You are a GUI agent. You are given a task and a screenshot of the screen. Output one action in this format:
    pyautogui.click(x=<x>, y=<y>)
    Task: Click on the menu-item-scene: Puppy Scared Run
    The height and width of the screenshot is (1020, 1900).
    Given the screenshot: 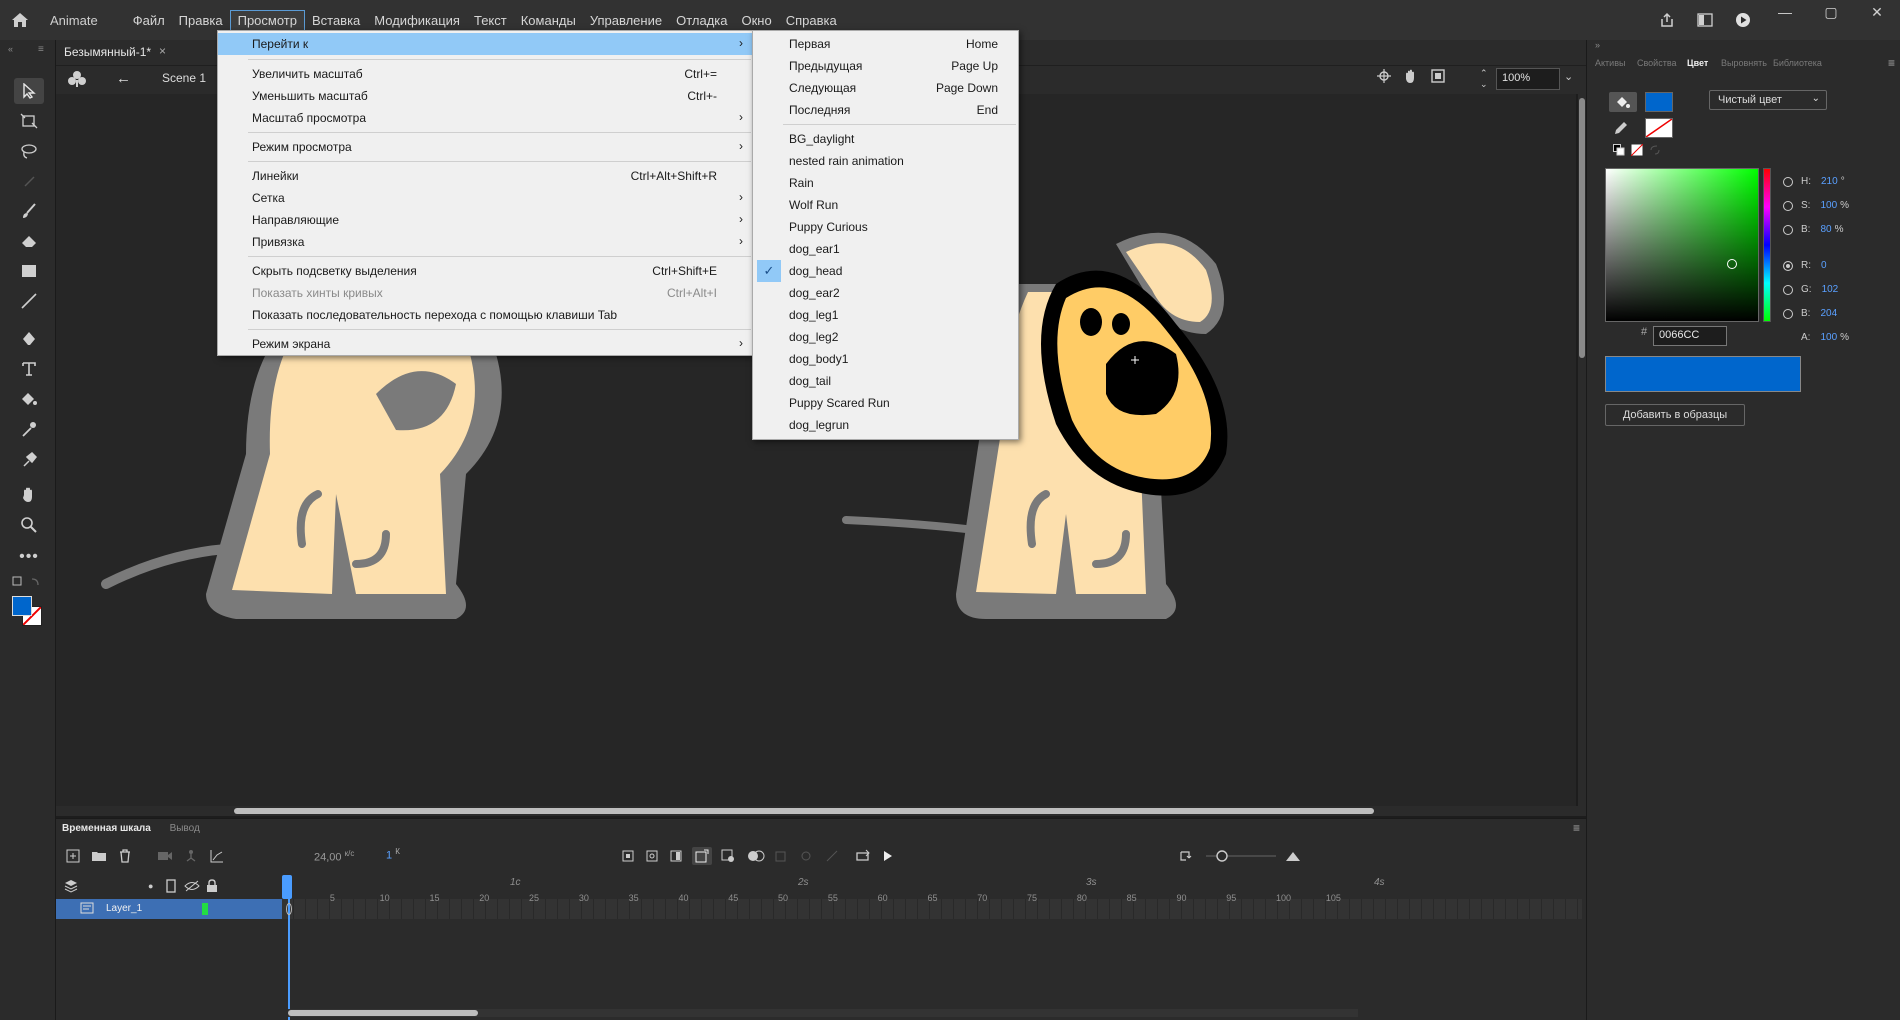 What is the action you would take?
    pyautogui.click(x=885, y=403)
    